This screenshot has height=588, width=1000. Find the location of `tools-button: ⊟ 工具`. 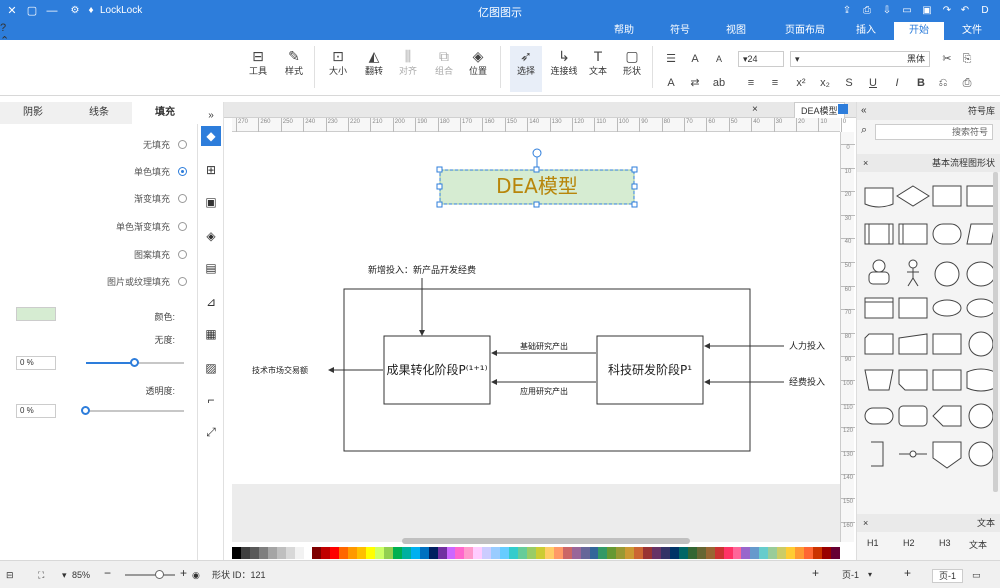

tools-button: ⊟ 工具 is located at coordinates (258, 62).